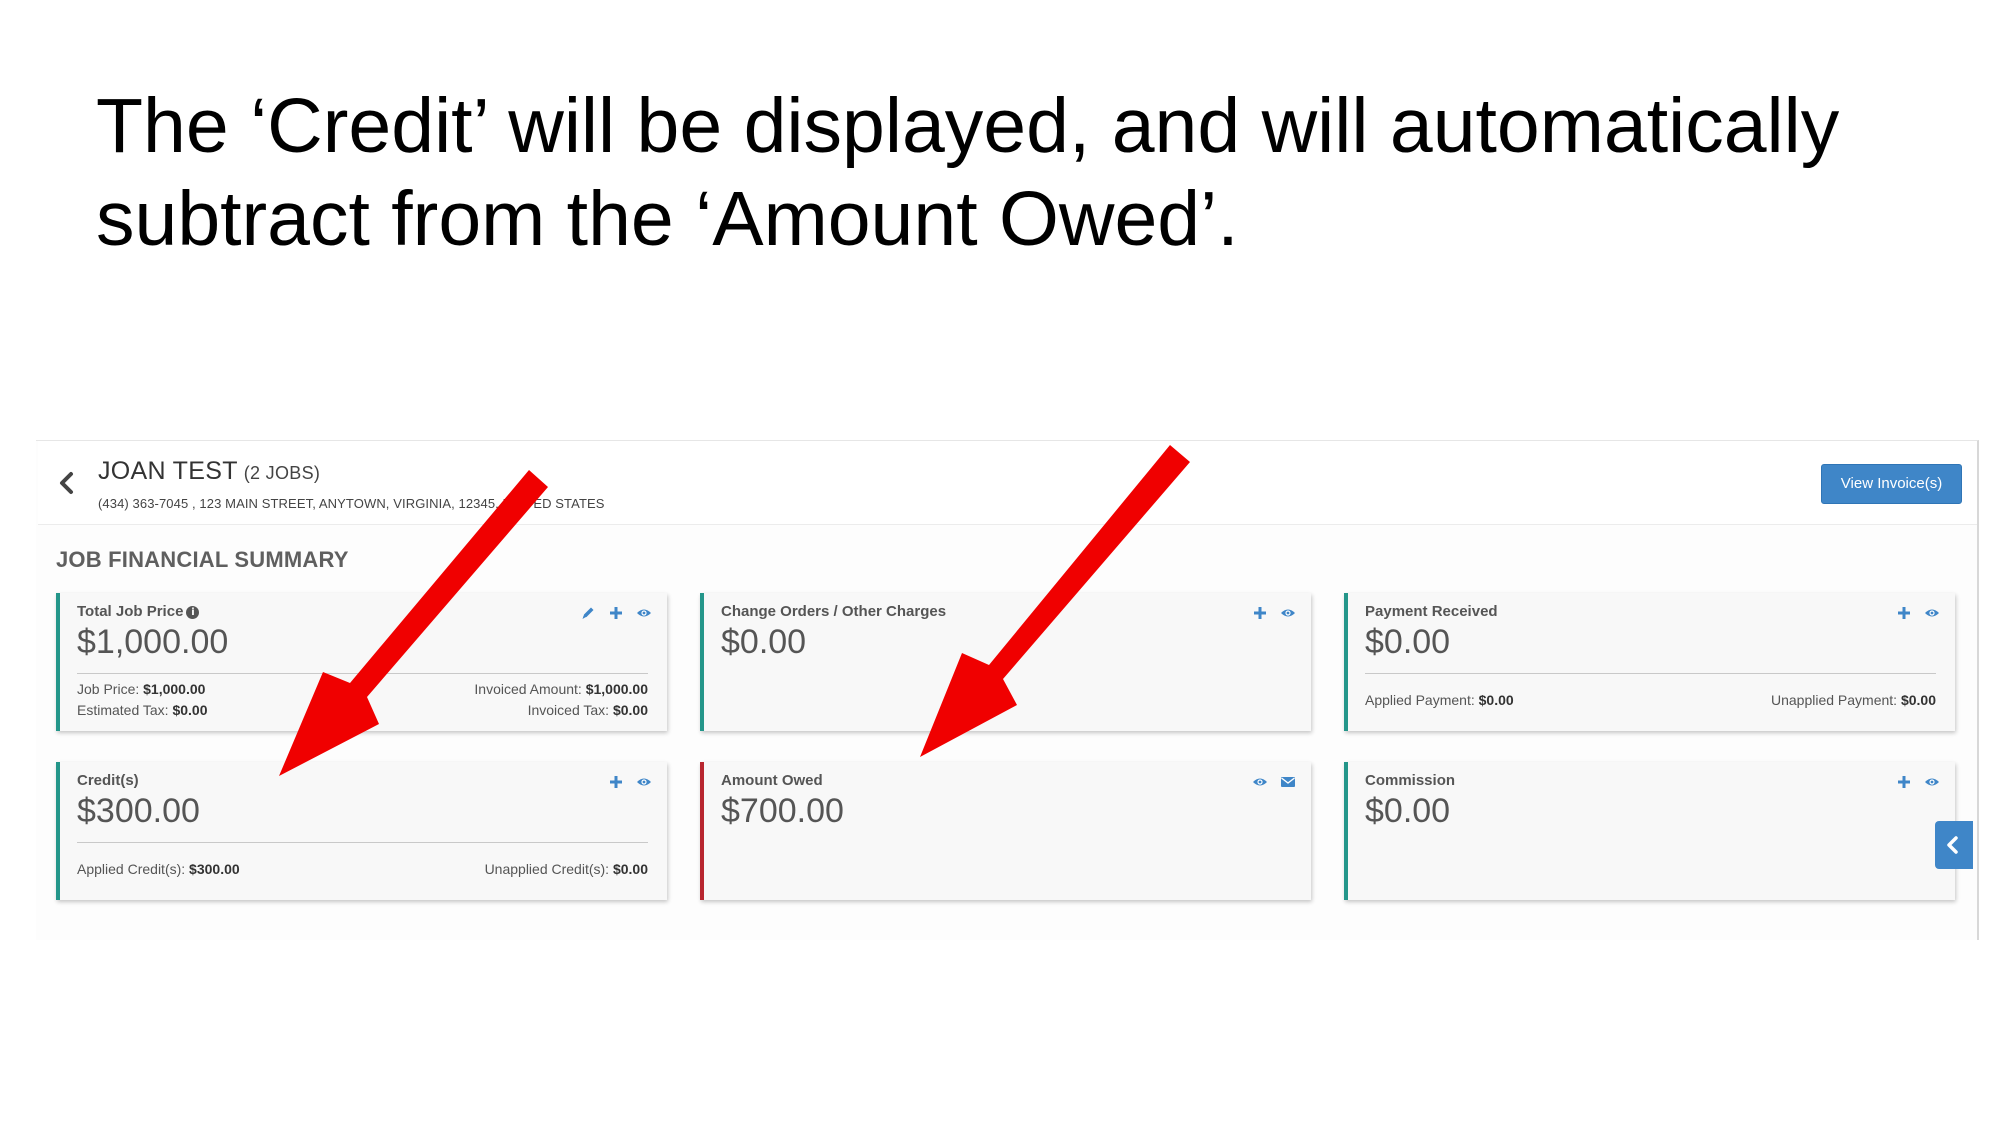  Describe the element at coordinates (764, 642) in the screenshot. I see `change-orders-value: $0.00` at that location.